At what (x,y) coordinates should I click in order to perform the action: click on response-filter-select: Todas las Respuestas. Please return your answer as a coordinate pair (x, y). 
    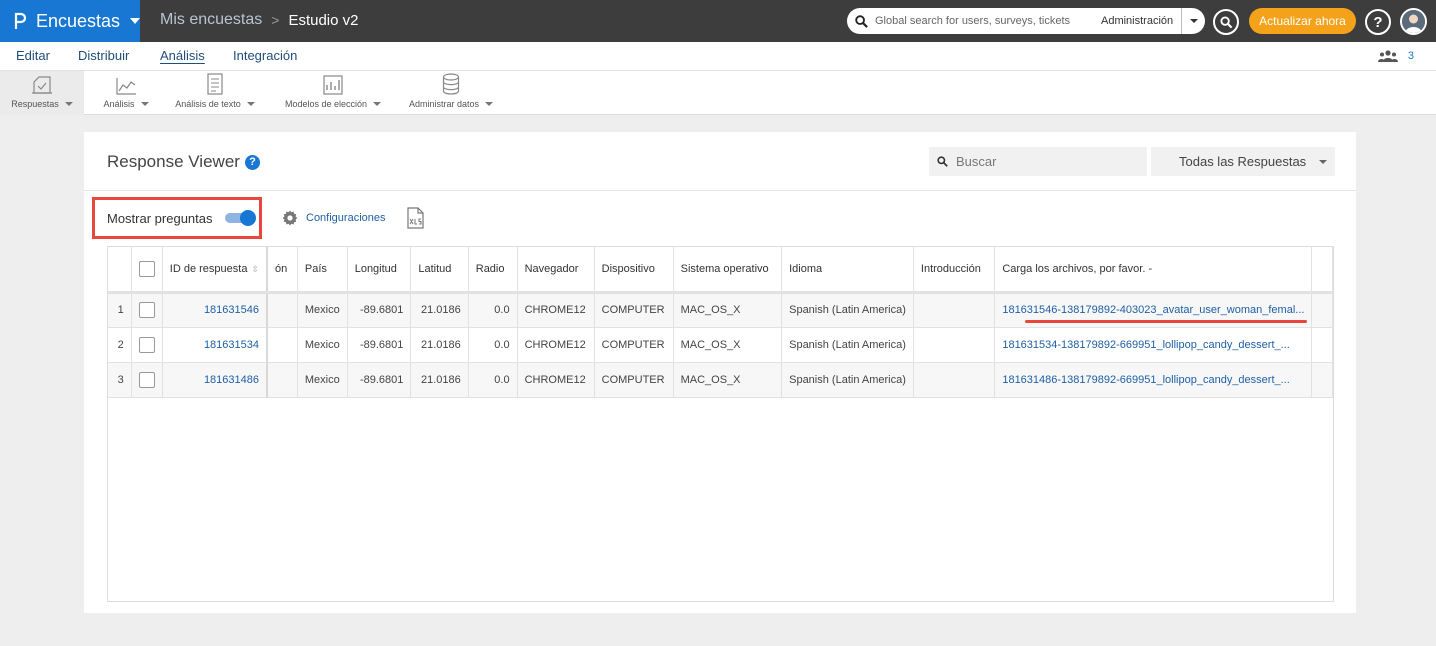
    Looking at the image, I should click on (1243, 161).